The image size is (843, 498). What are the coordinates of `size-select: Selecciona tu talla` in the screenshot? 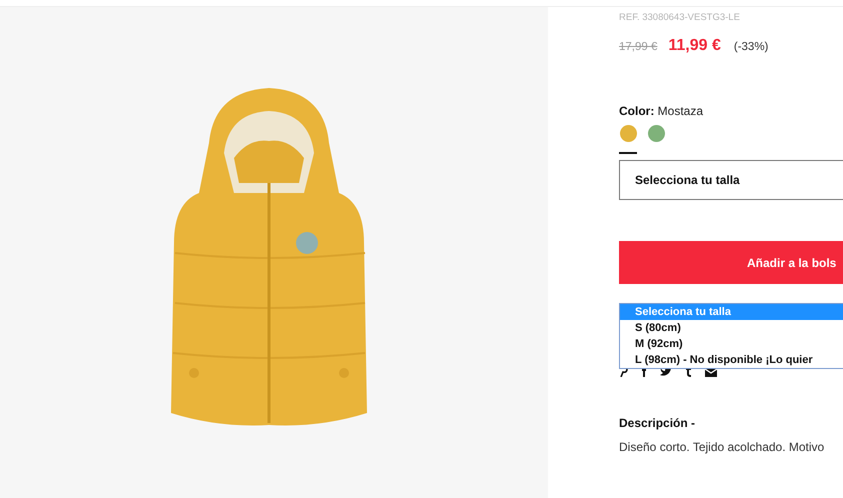 It's located at (731, 180).